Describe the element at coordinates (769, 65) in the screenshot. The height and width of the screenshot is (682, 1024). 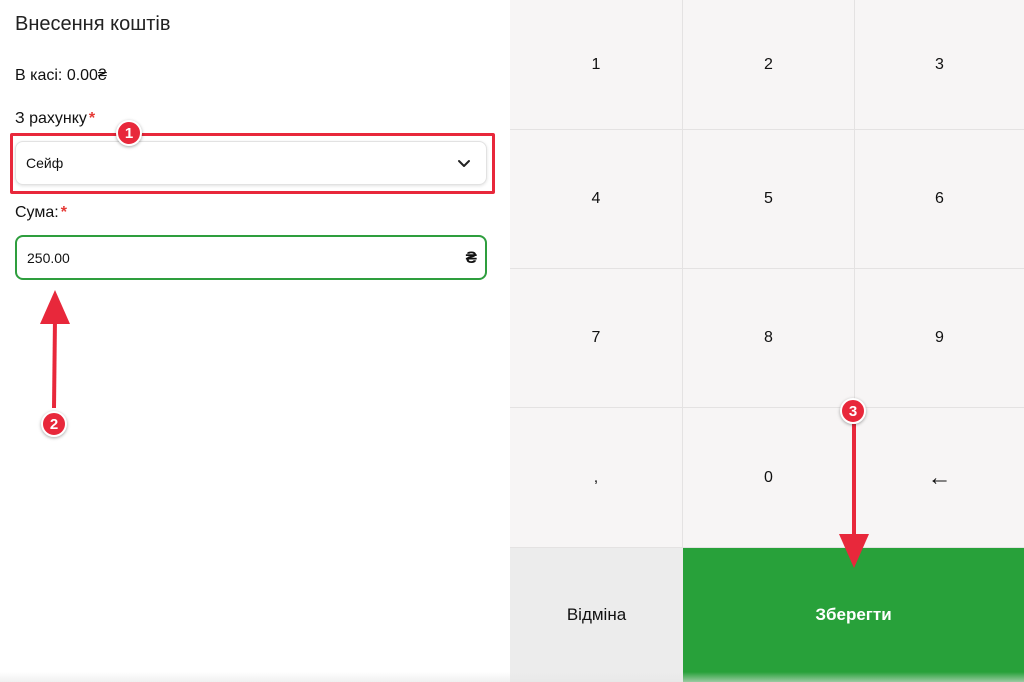
I see `key-2: 2` at that location.